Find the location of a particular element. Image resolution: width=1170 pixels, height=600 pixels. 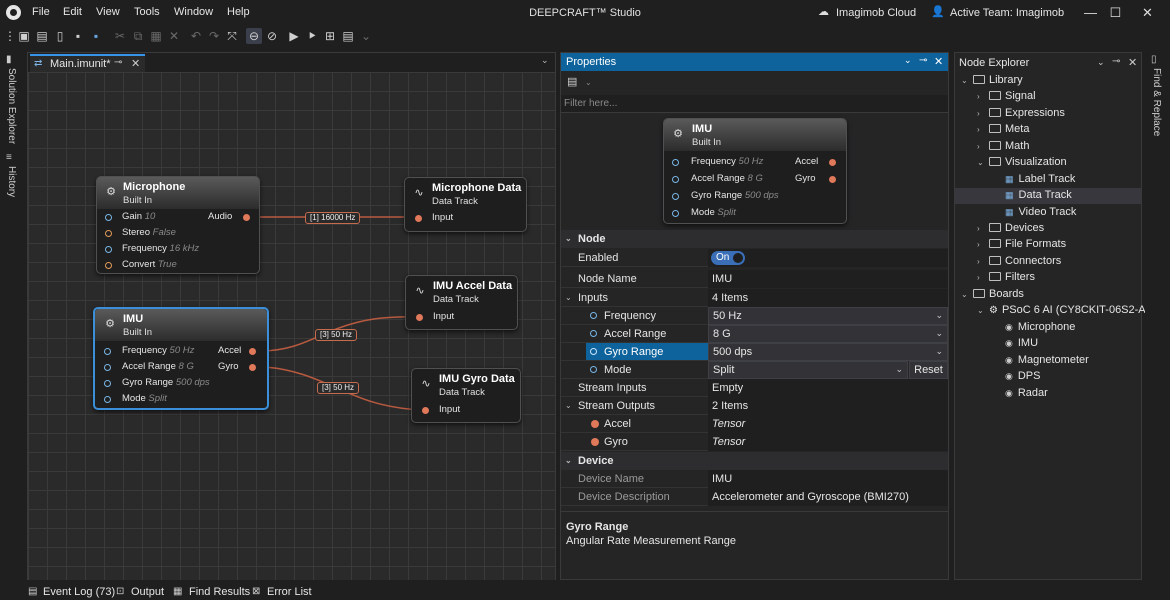

reset-button: Reset is located at coordinates (928, 370).